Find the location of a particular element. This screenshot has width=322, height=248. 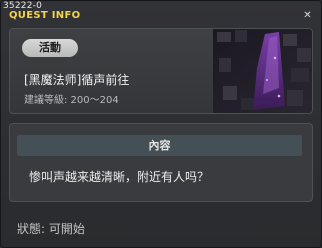

quest-status: 狀態: 可開始 is located at coordinates (51, 229).